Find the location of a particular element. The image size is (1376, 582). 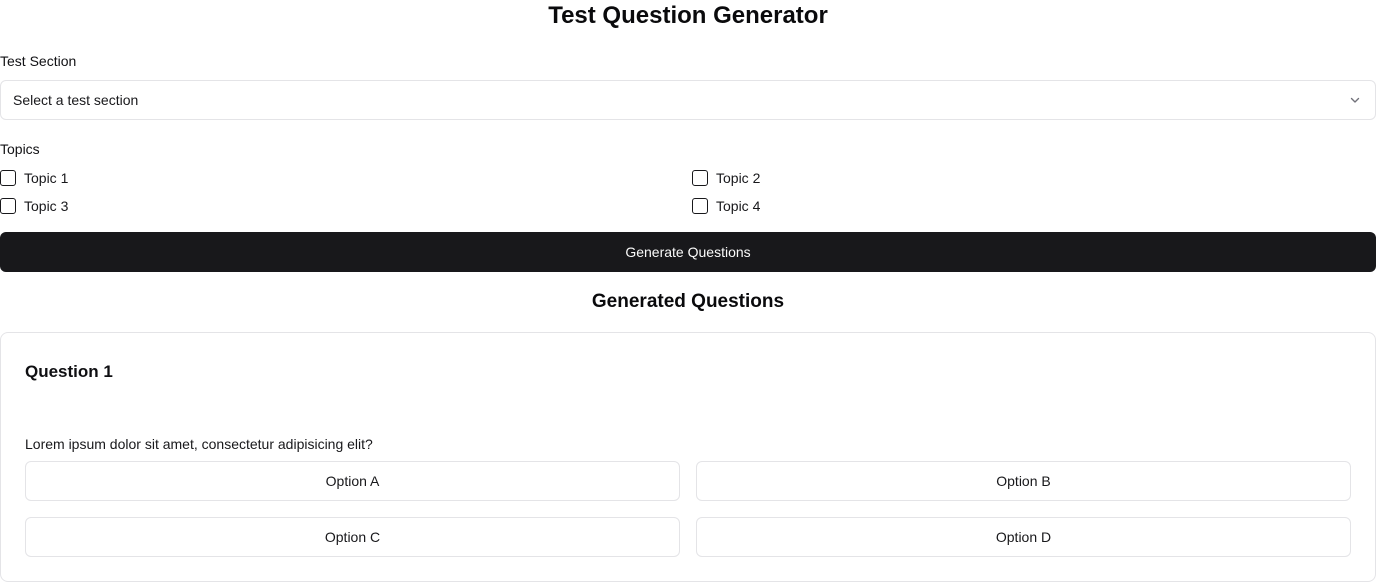

test-section-select: Select a test section is located at coordinates (688, 100).